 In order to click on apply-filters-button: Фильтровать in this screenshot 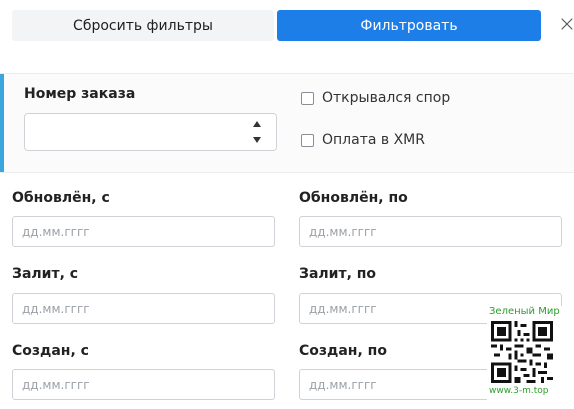, I will do `click(409, 25)`.